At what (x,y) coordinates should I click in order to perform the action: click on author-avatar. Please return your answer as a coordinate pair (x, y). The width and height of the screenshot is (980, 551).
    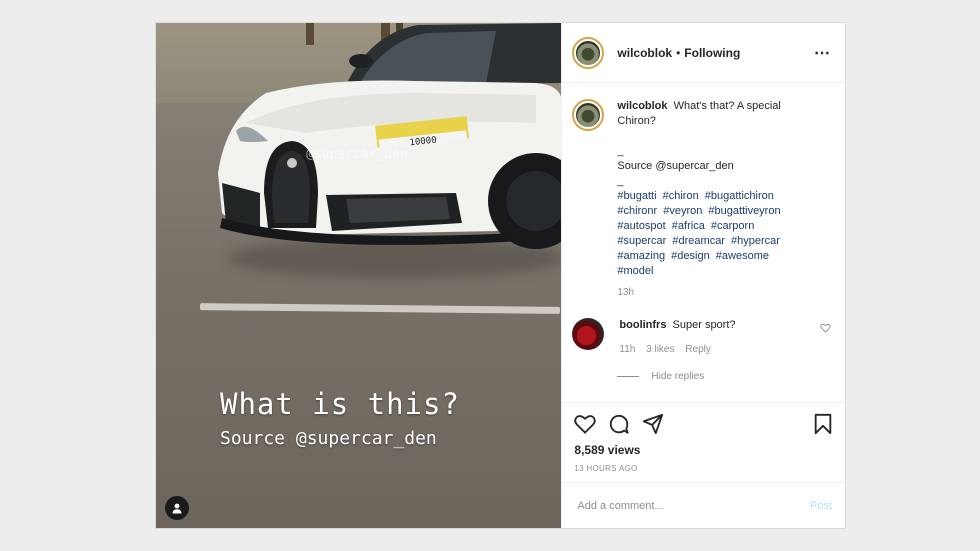
    Looking at the image, I should click on (588, 52).